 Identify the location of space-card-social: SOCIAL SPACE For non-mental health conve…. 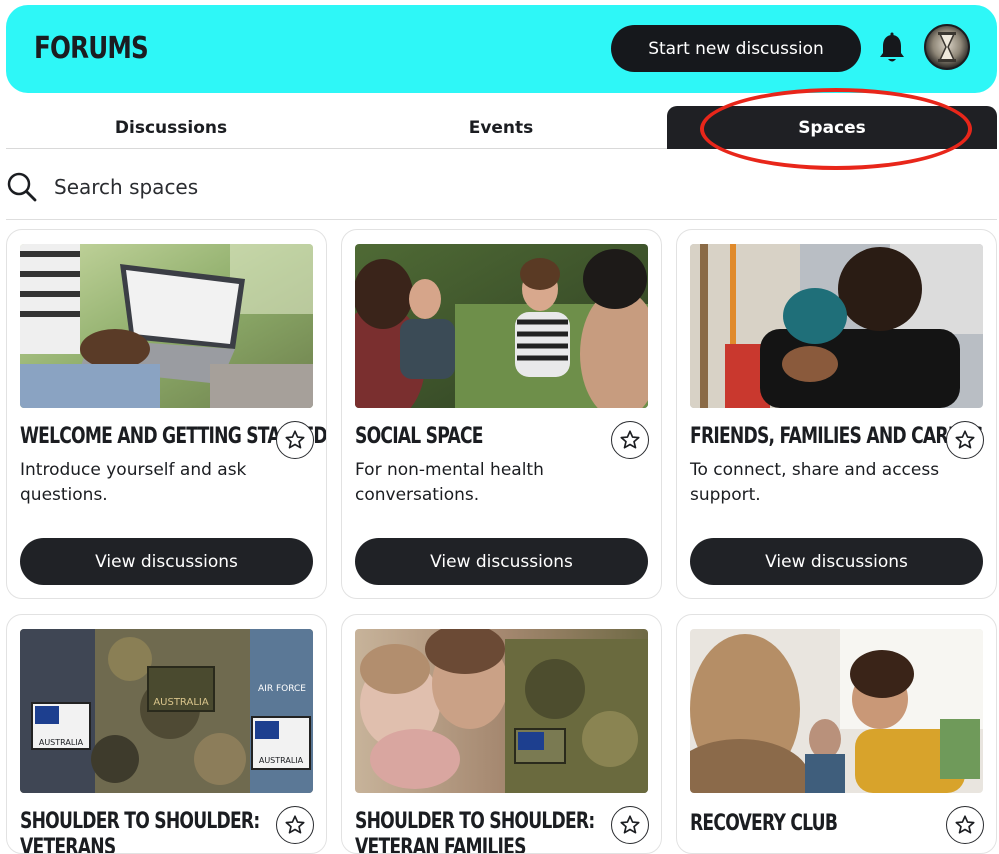
(501, 414).